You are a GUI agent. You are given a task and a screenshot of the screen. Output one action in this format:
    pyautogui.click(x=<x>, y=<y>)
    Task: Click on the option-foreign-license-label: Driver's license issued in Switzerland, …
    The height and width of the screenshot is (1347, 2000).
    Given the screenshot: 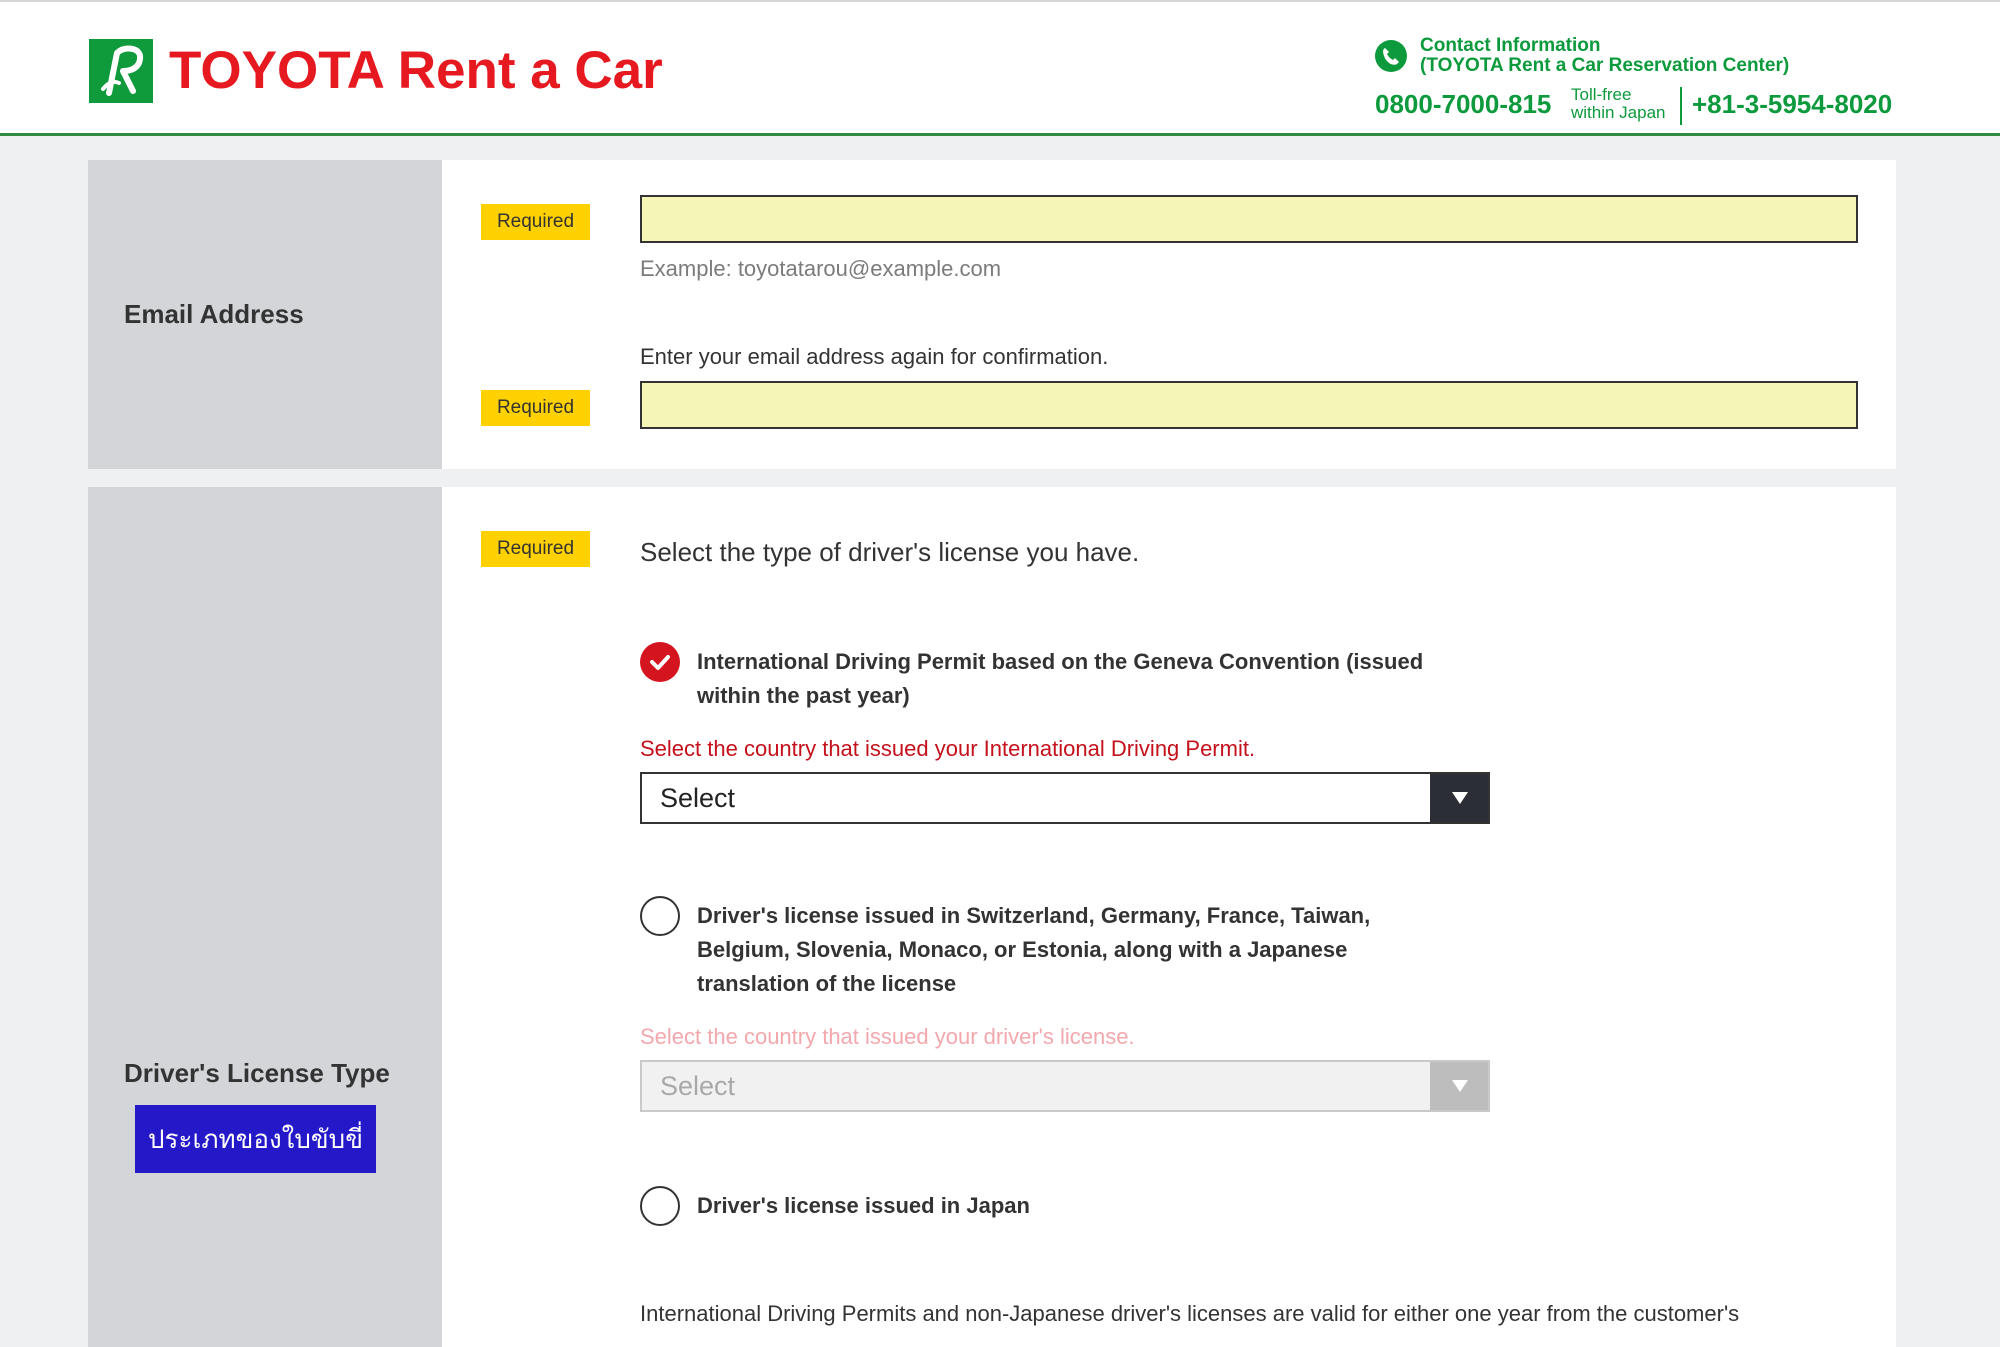 What is the action you would take?
    pyautogui.click(x=1033, y=950)
    